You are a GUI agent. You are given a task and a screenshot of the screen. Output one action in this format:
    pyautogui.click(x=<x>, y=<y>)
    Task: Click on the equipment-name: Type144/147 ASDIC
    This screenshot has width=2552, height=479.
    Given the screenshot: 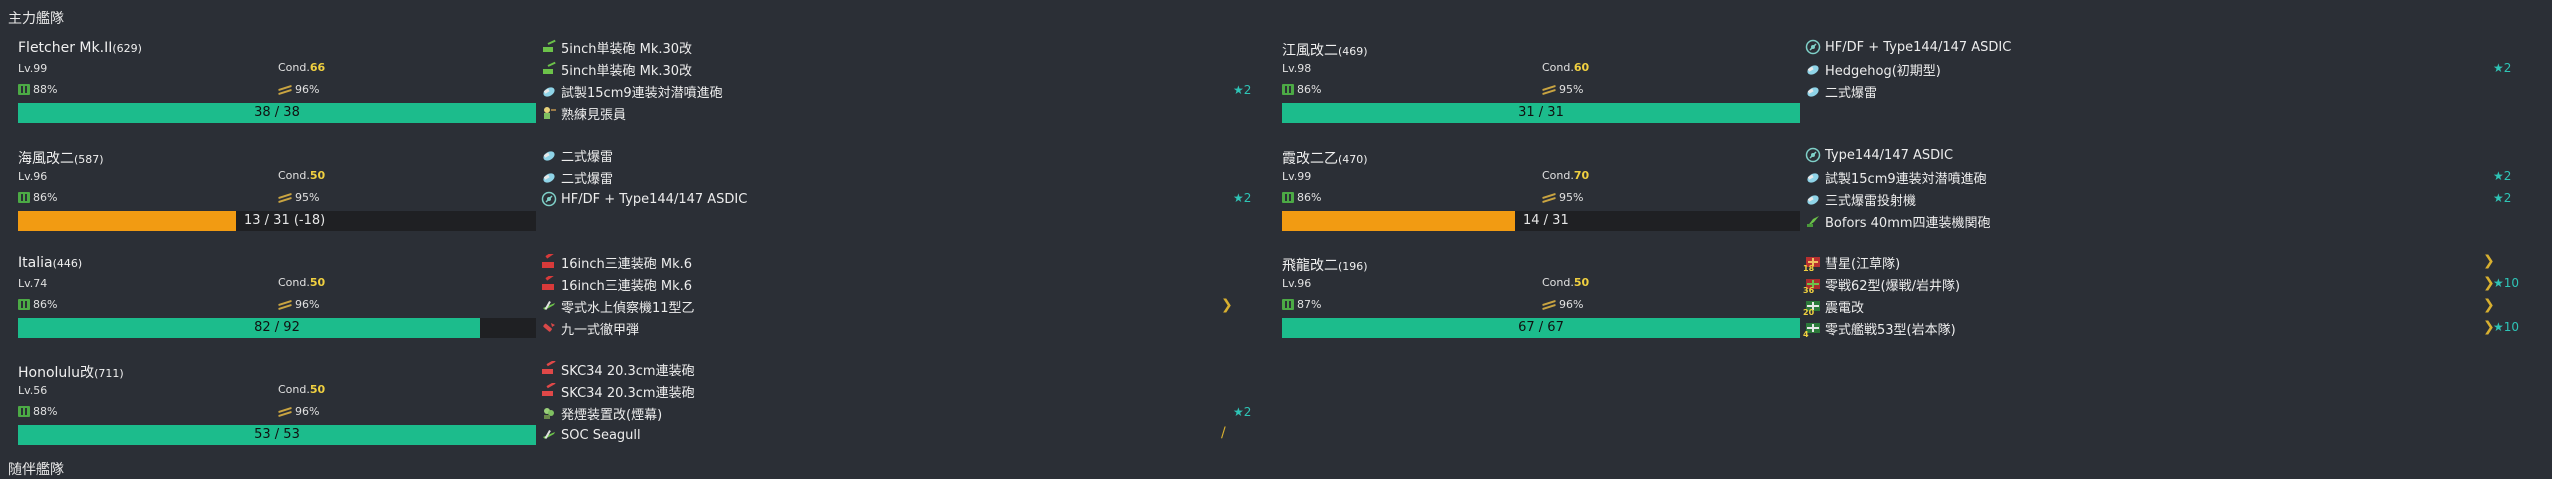 What is the action you would take?
    pyautogui.click(x=1889, y=155)
    